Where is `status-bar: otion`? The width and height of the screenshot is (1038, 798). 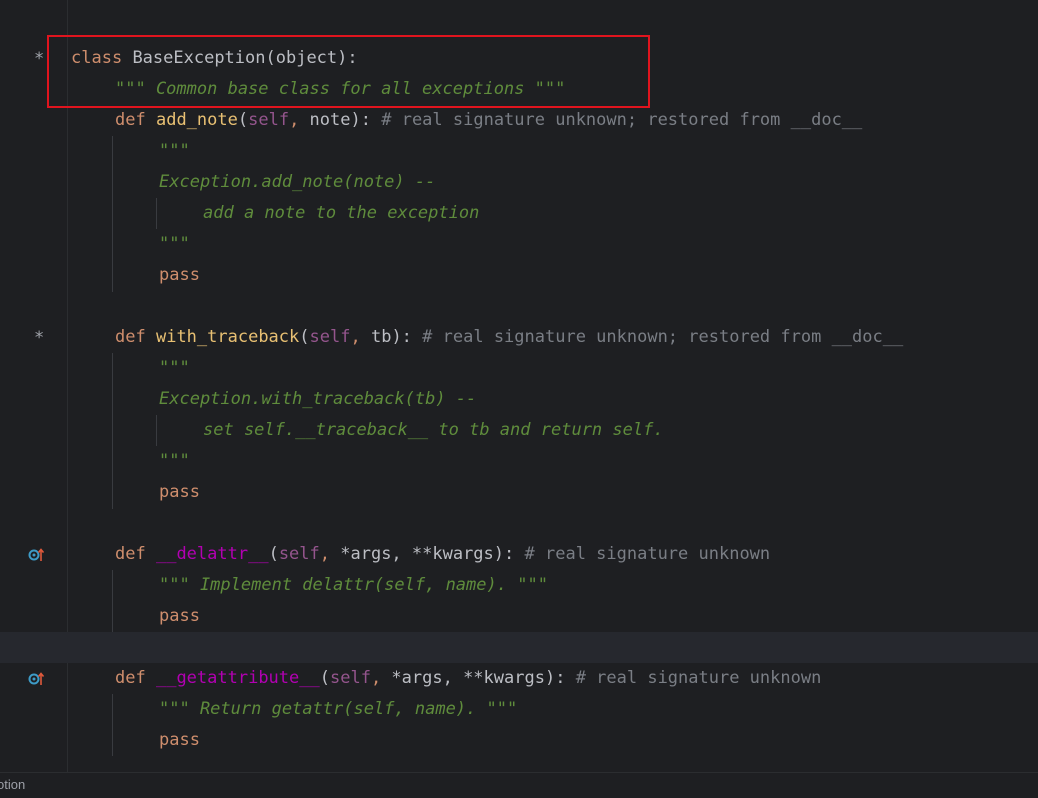 status-bar: otion is located at coordinates (519, 785).